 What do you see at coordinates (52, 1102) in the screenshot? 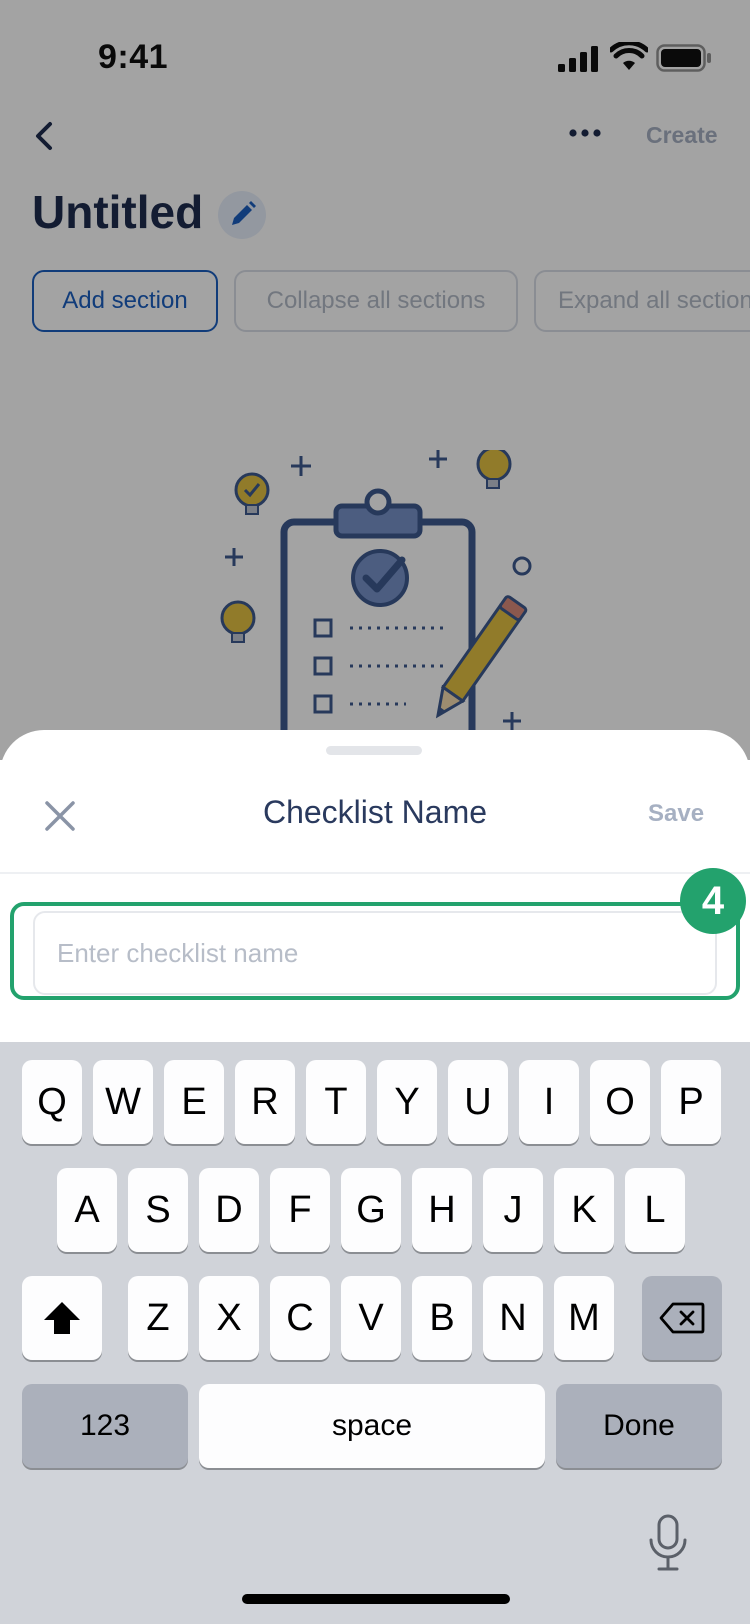
I see `key-q: Q` at bounding box center [52, 1102].